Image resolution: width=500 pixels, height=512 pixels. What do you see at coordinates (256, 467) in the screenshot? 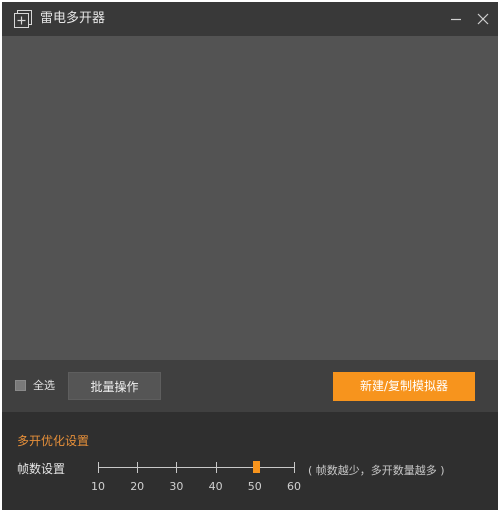
I see `slider-thumb` at bounding box center [256, 467].